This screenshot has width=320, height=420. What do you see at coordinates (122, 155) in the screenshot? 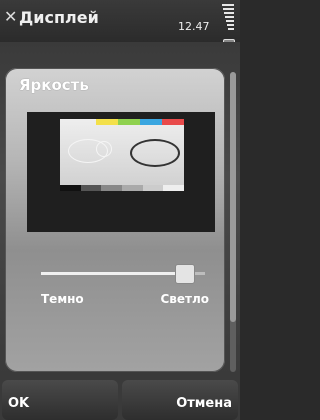
I see `preview-screen` at bounding box center [122, 155].